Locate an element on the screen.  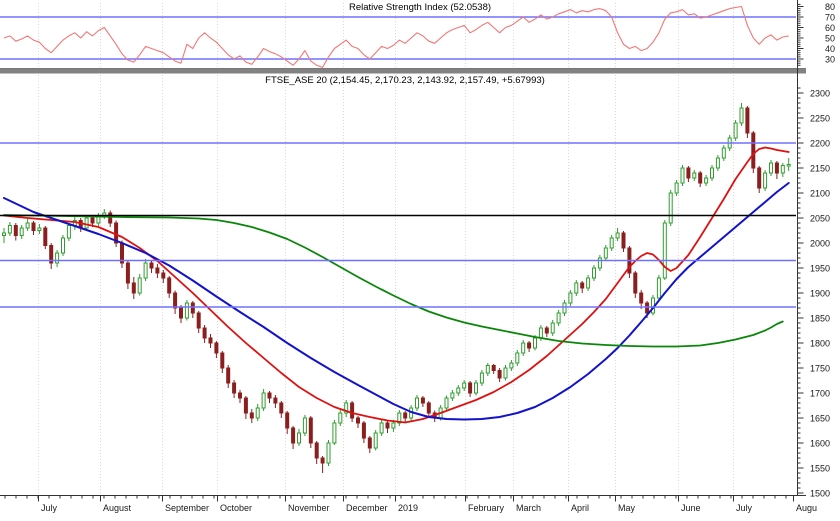
x-axis-month-label: December is located at coordinates (367, 508).